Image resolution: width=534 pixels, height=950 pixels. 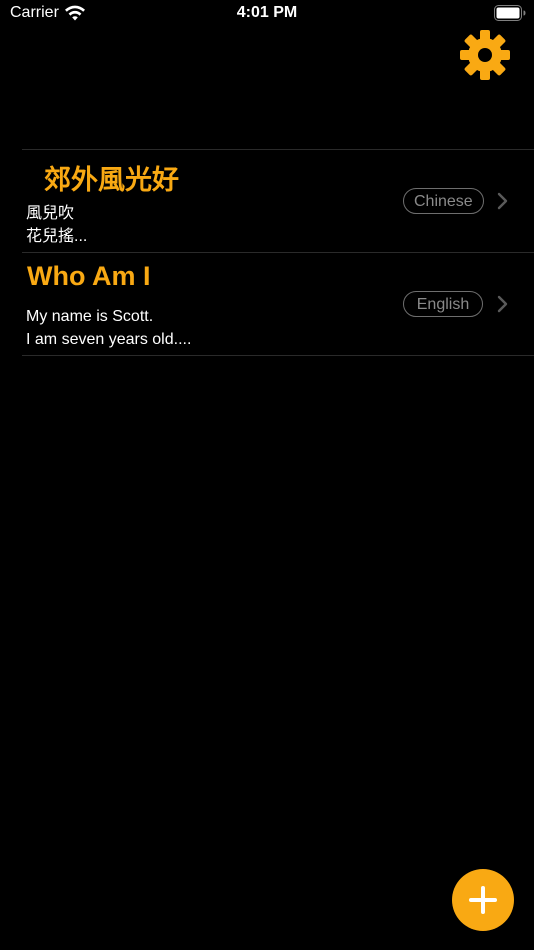 I want to click on status-bar: Carrier 4:01 PM, so click(x=267, y=14).